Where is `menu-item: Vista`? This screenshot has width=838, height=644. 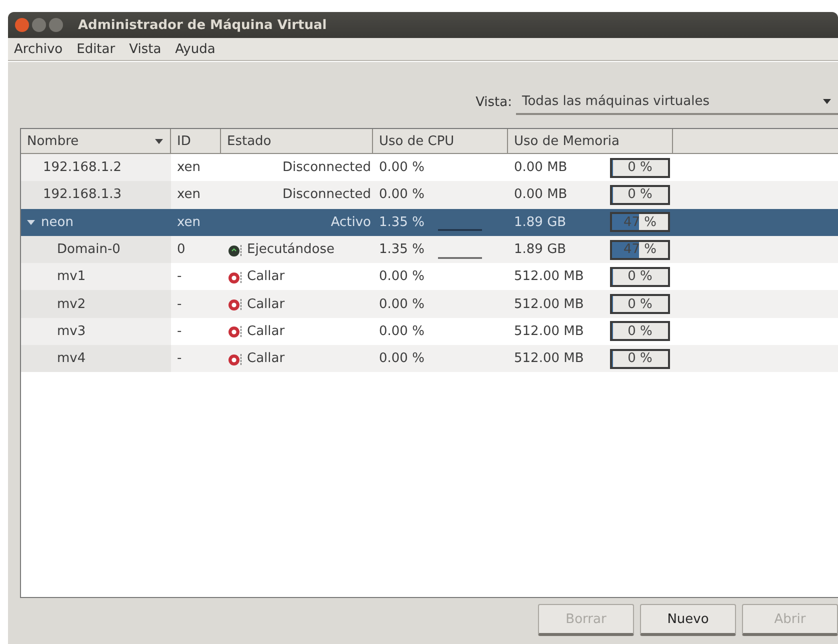
menu-item: Vista is located at coordinates (145, 49).